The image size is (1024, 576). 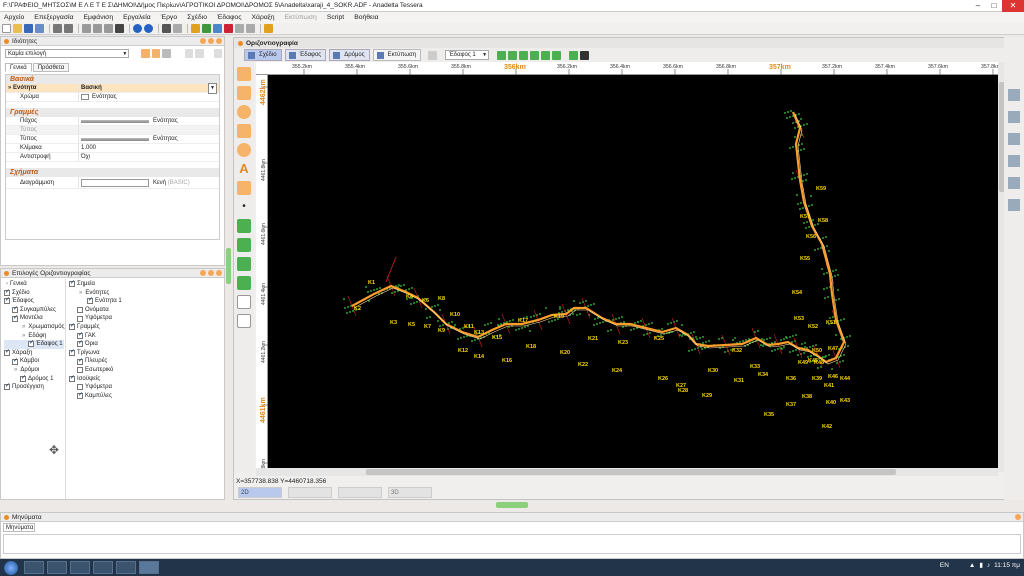 What do you see at coordinates (169, 17) in the screenshot?
I see `menu-project: Έργο` at bounding box center [169, 17].